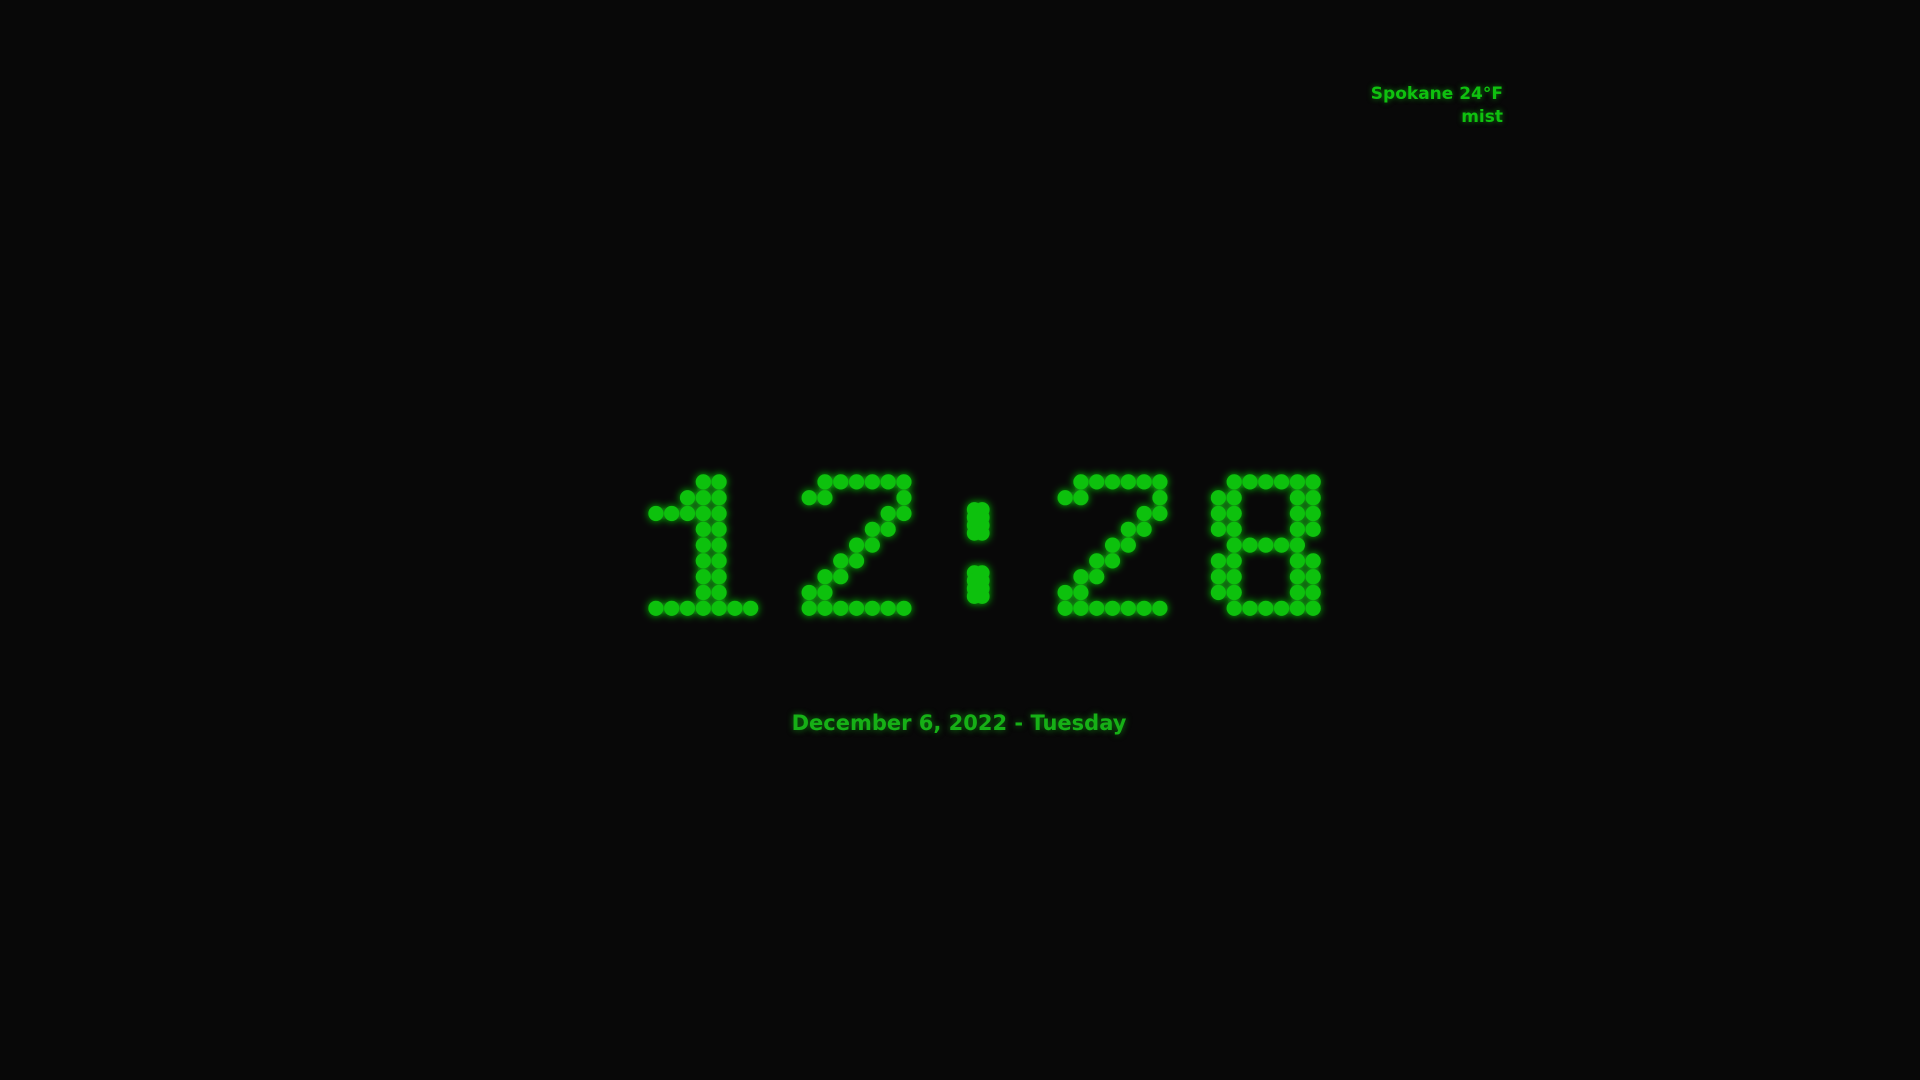 The width and height of the screenshot is (1920, 1080). What do you see at coordinates (959, 723) in the screenshot?
I see `date-label: December 6, 2022 - Tuesday` at bounding box center [959, 723].